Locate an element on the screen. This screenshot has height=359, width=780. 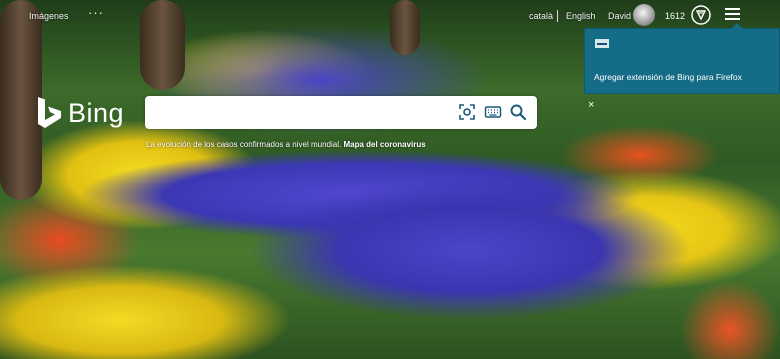
search-icon is located at coordinates (518, 112).